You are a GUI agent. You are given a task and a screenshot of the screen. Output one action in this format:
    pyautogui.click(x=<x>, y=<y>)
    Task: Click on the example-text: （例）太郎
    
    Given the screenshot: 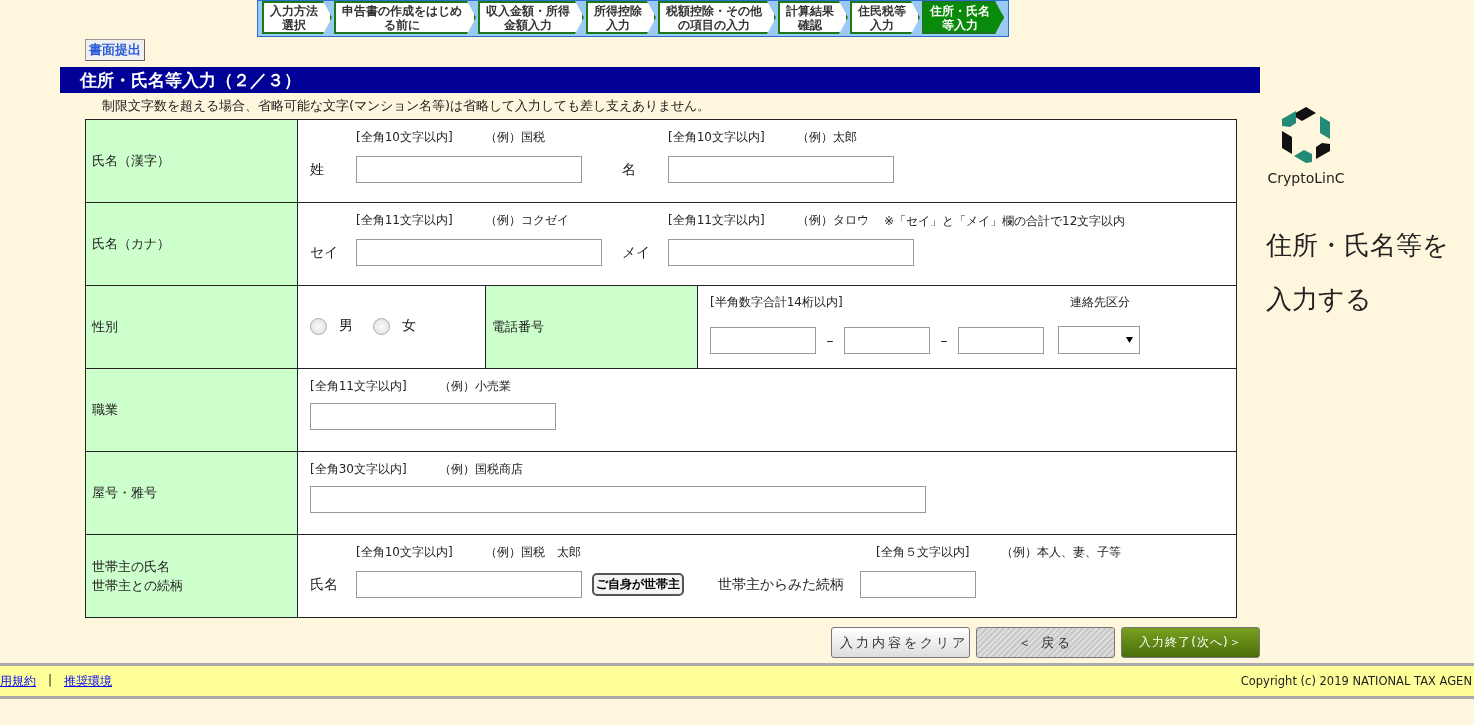 What is the action you would take?
    pyautogui.click(x=826, y=137)
    